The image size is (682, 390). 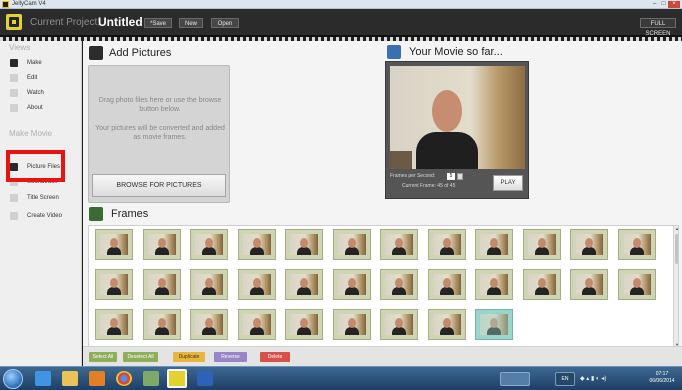 I want to click on browse-for-pictures-button: BROWSE FOR PICTURES, so click(x=159, y=185).